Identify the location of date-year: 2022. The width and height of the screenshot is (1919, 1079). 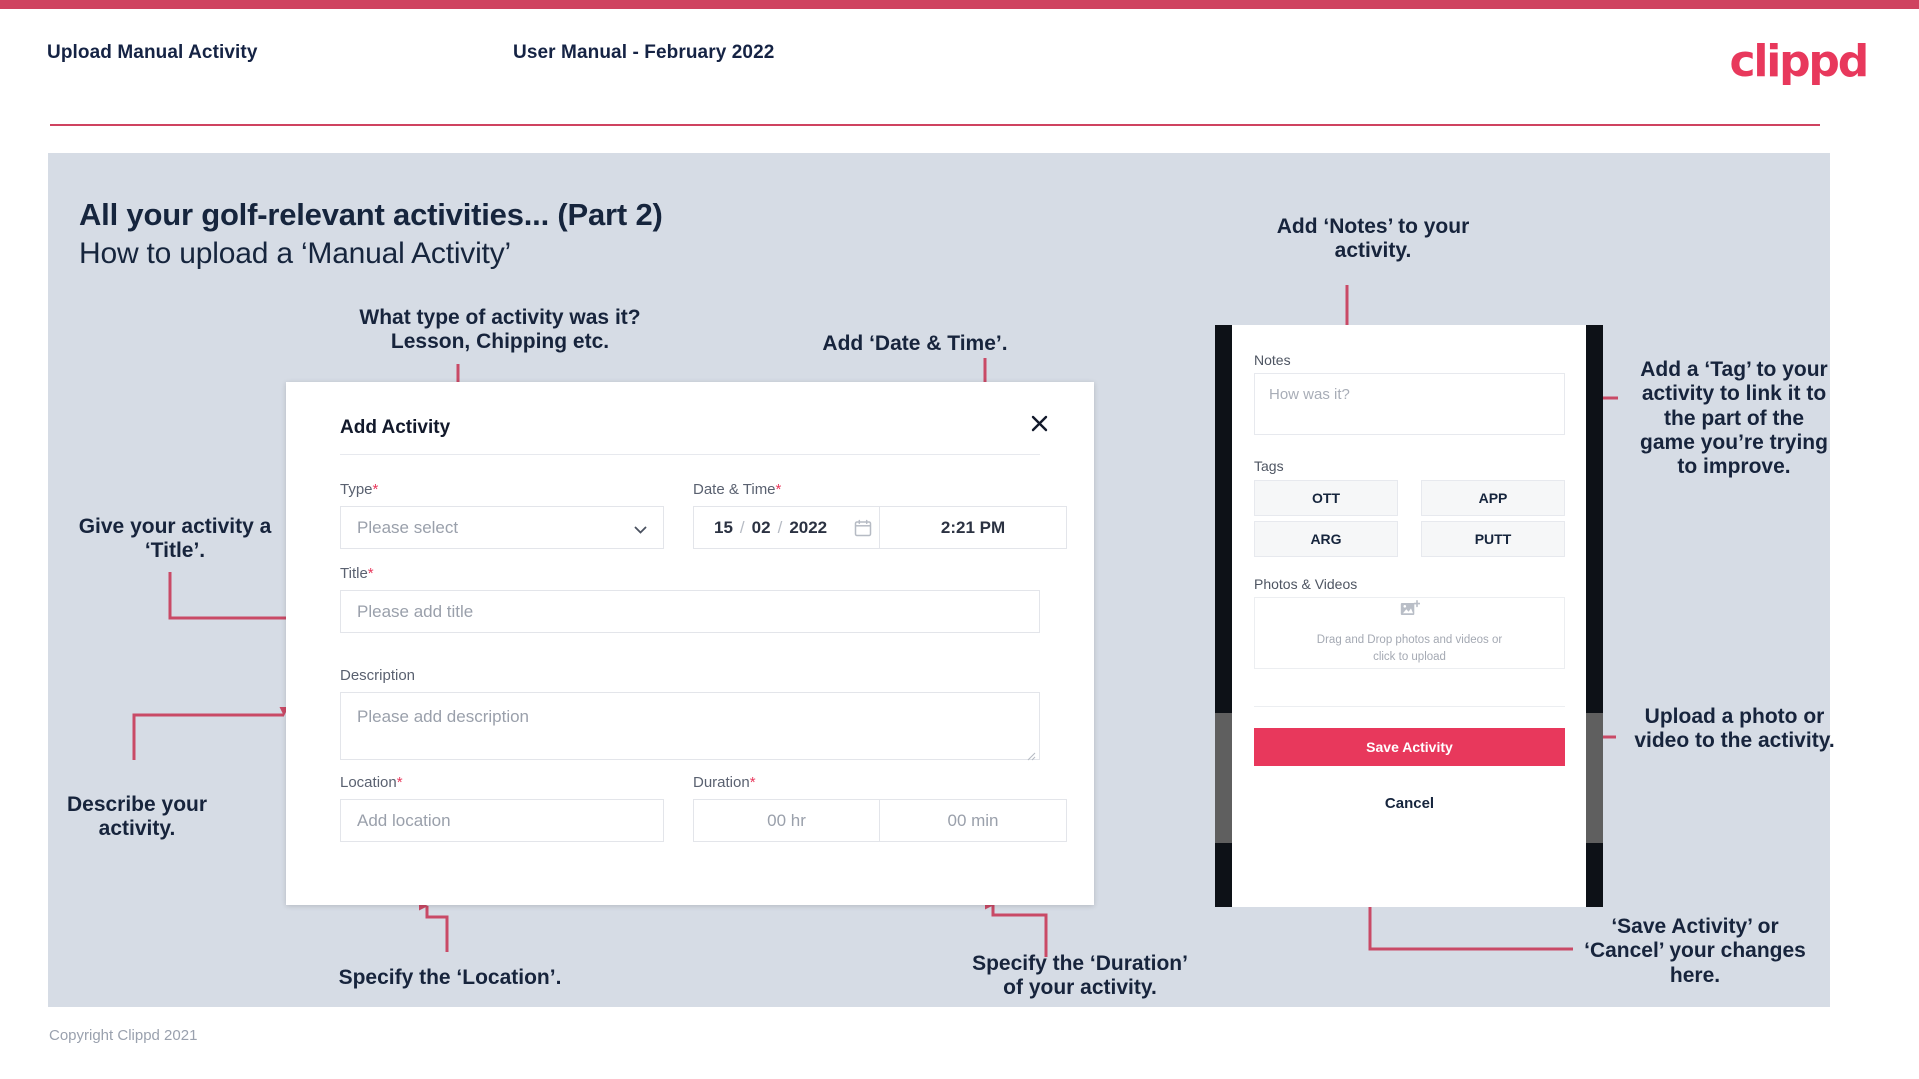
(808, 527).